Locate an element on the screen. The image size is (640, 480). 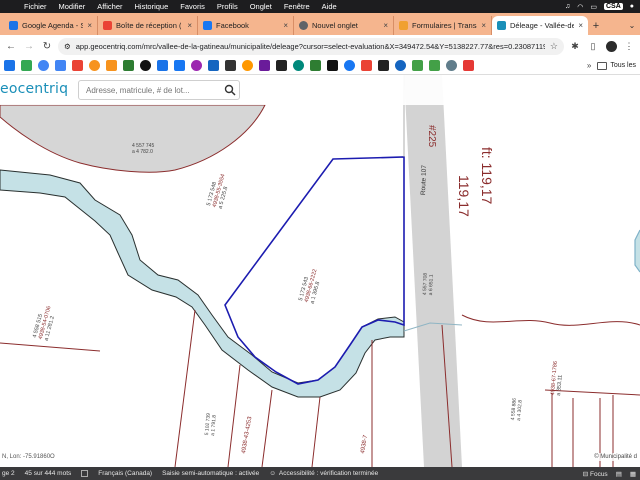
page-indicator: ge 2 is located at coordinates (8, 473).